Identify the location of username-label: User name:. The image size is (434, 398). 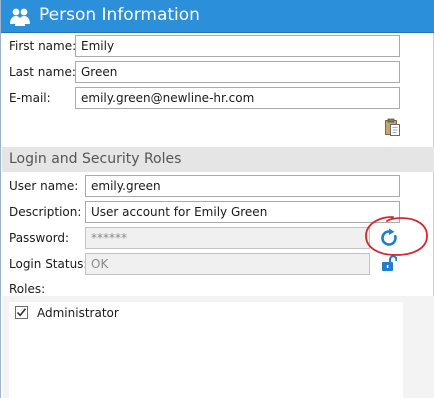
(44, 186).